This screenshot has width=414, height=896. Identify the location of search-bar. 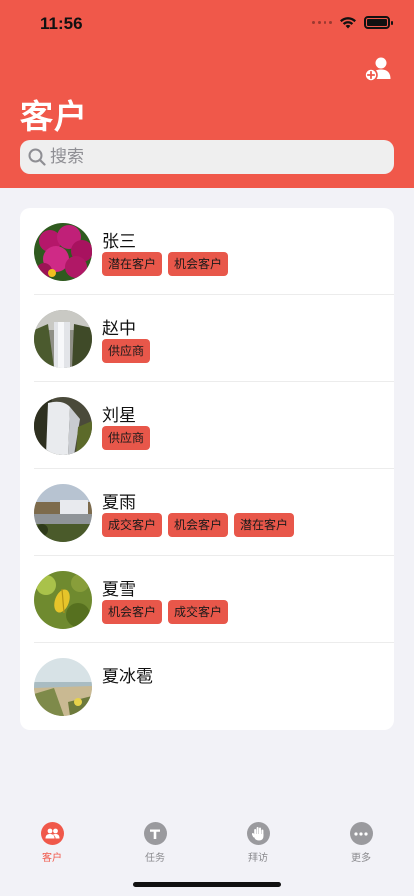
(207, 157).